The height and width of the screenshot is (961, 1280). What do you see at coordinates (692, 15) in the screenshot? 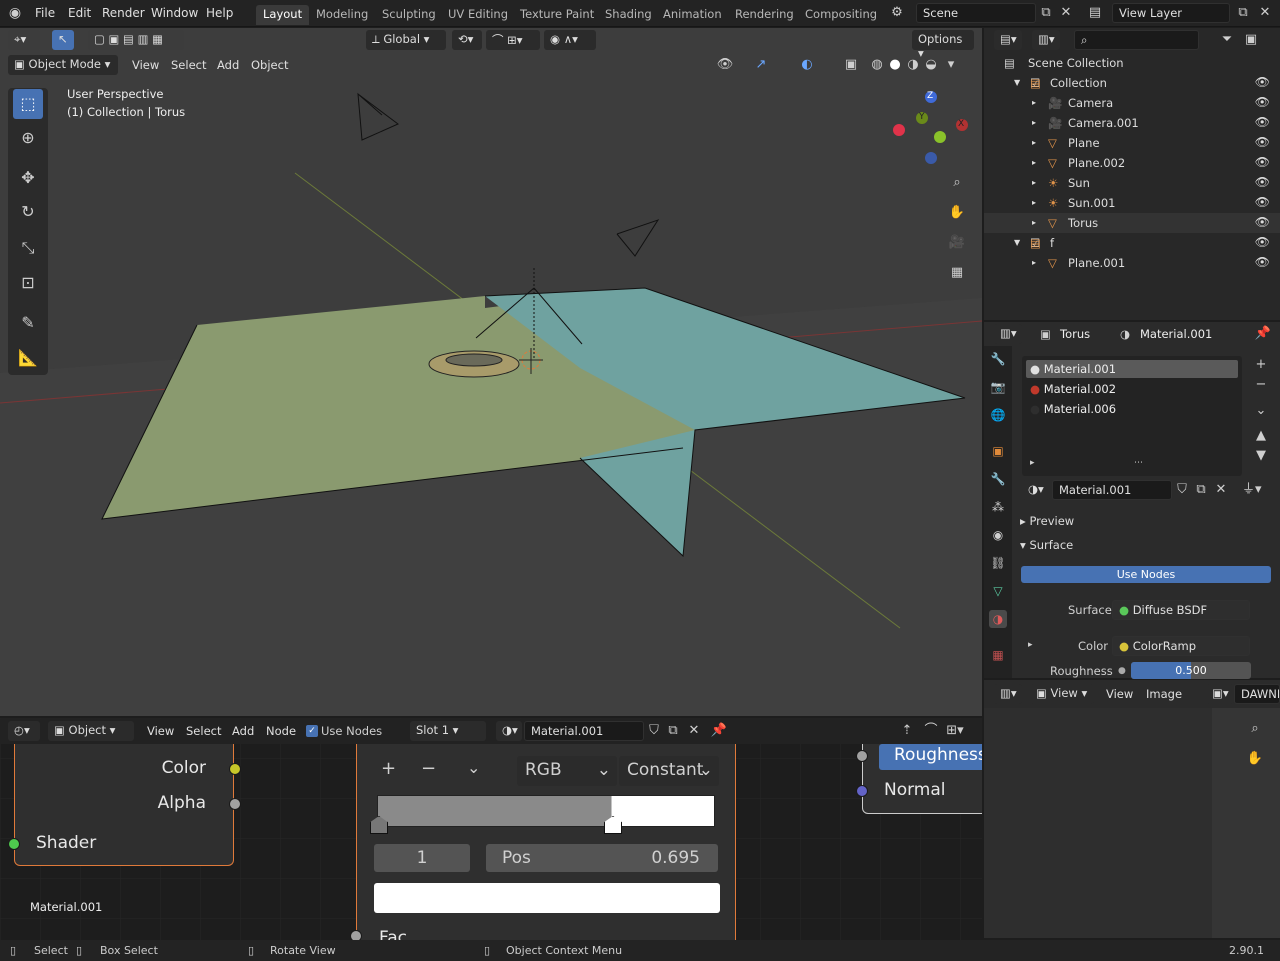
I see `tab-animation: Animation` at bounding box center [692, 15].